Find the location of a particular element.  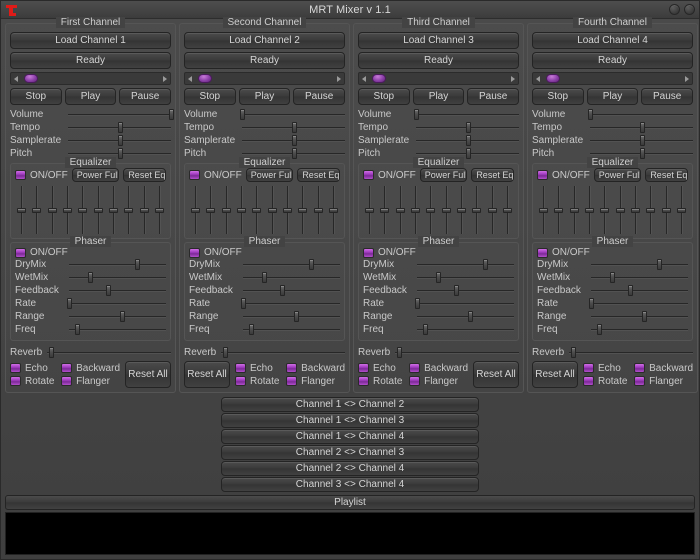

phaser-slider-feedback is located at coordinates (291, 290).